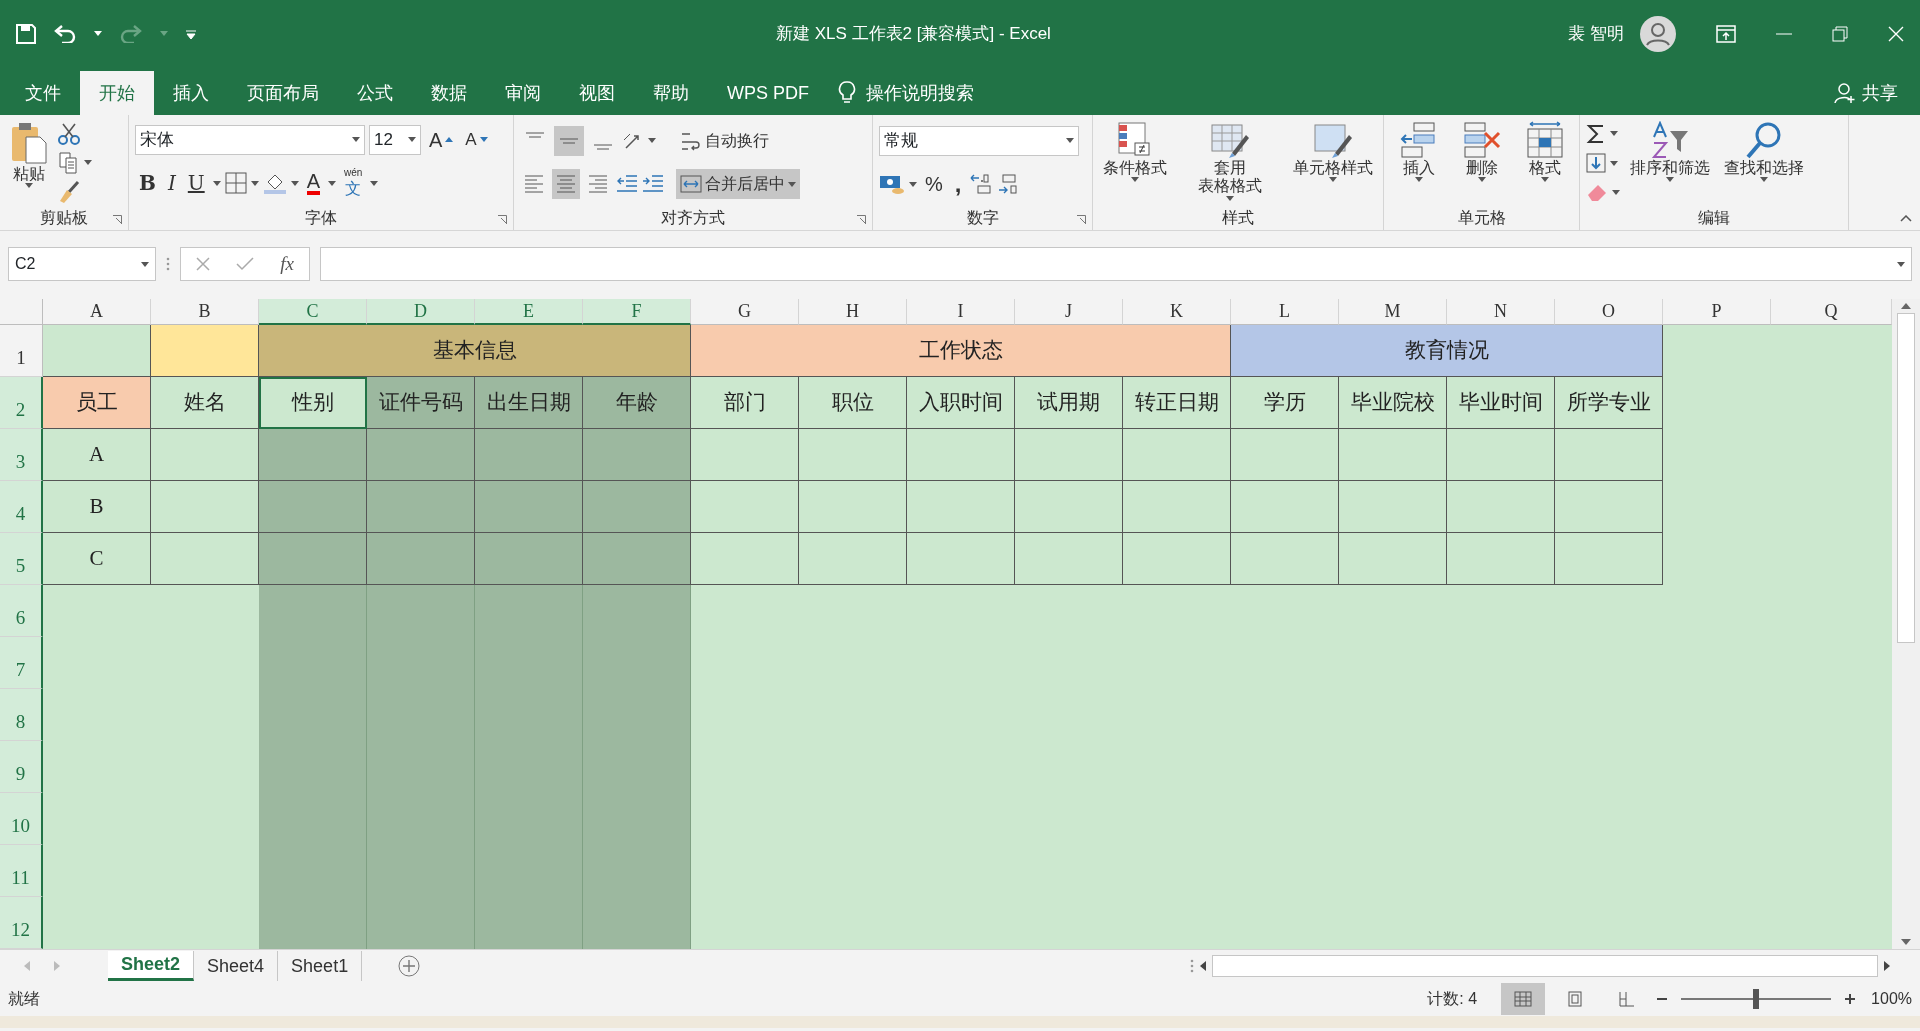  I want to click on scroll-left-icon, so click(1203, 966).